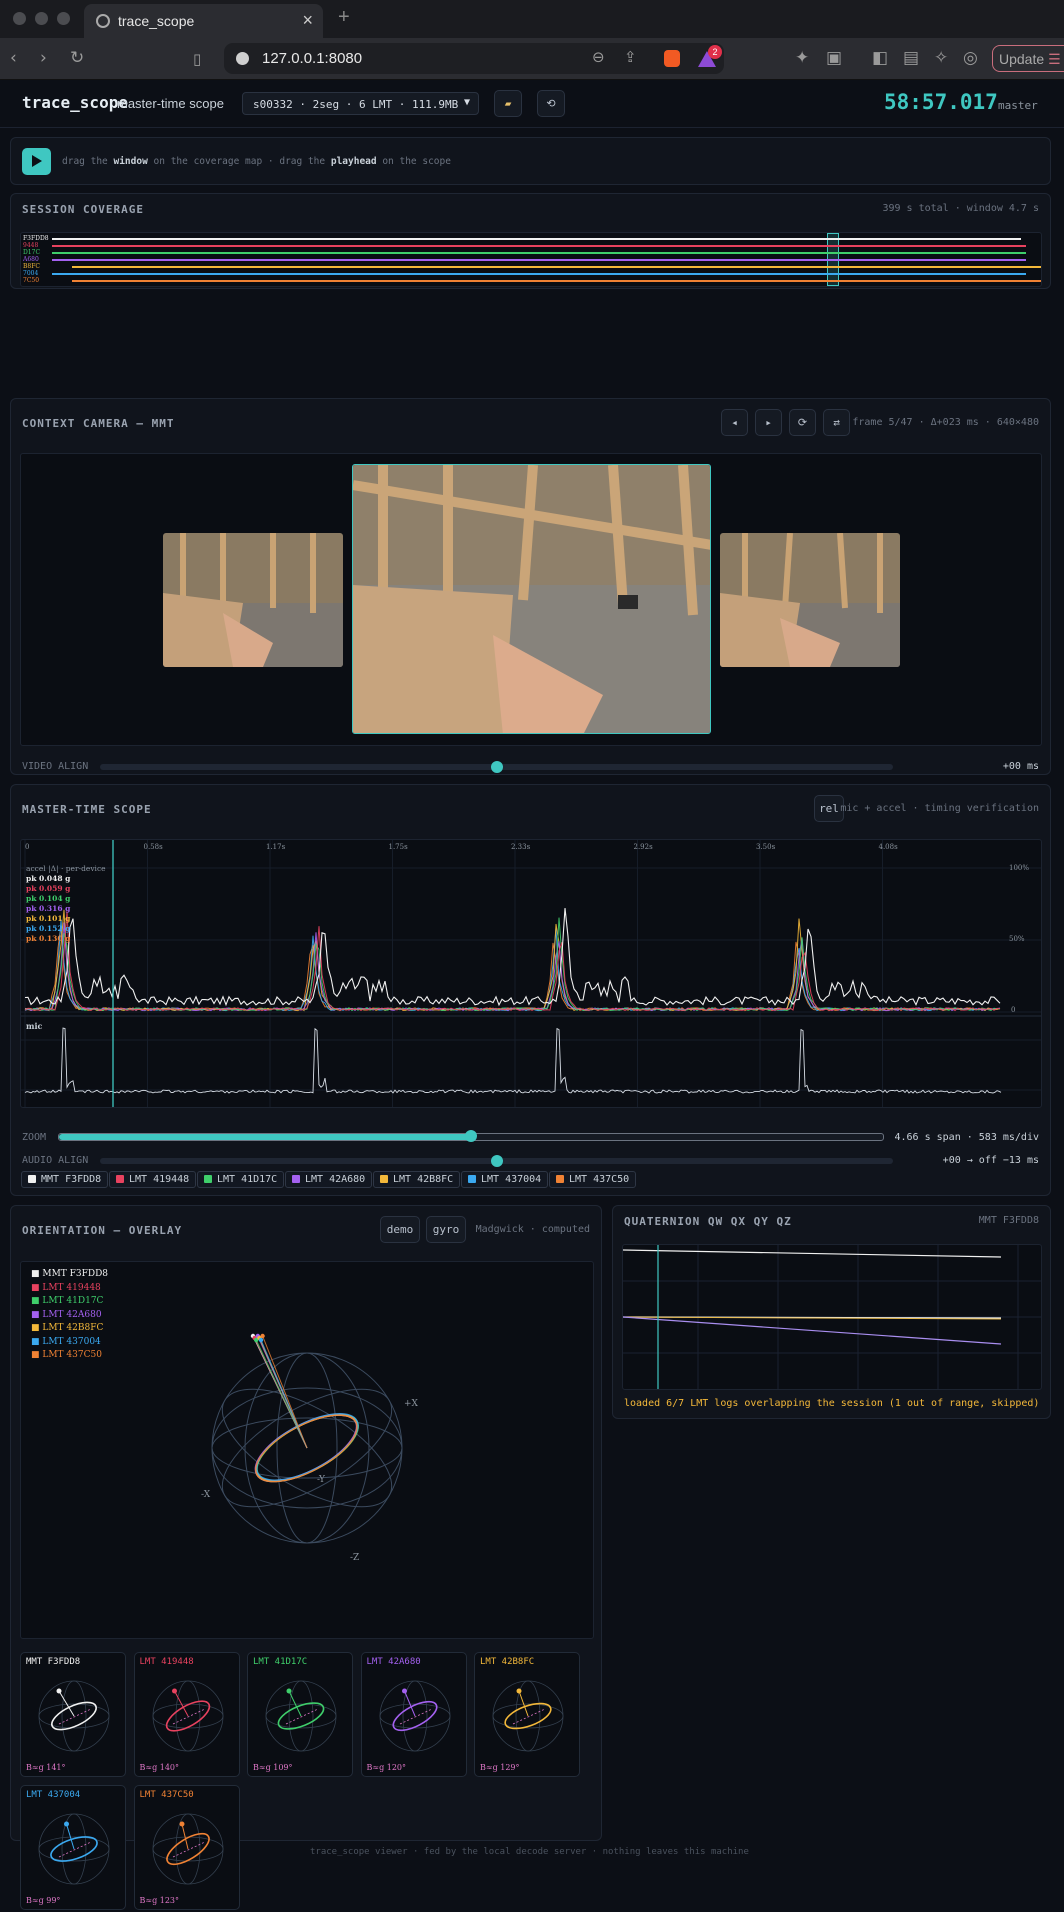 The image size is (1064, 1912). I want to click on device-mini-sphere, so click(414, 1716).